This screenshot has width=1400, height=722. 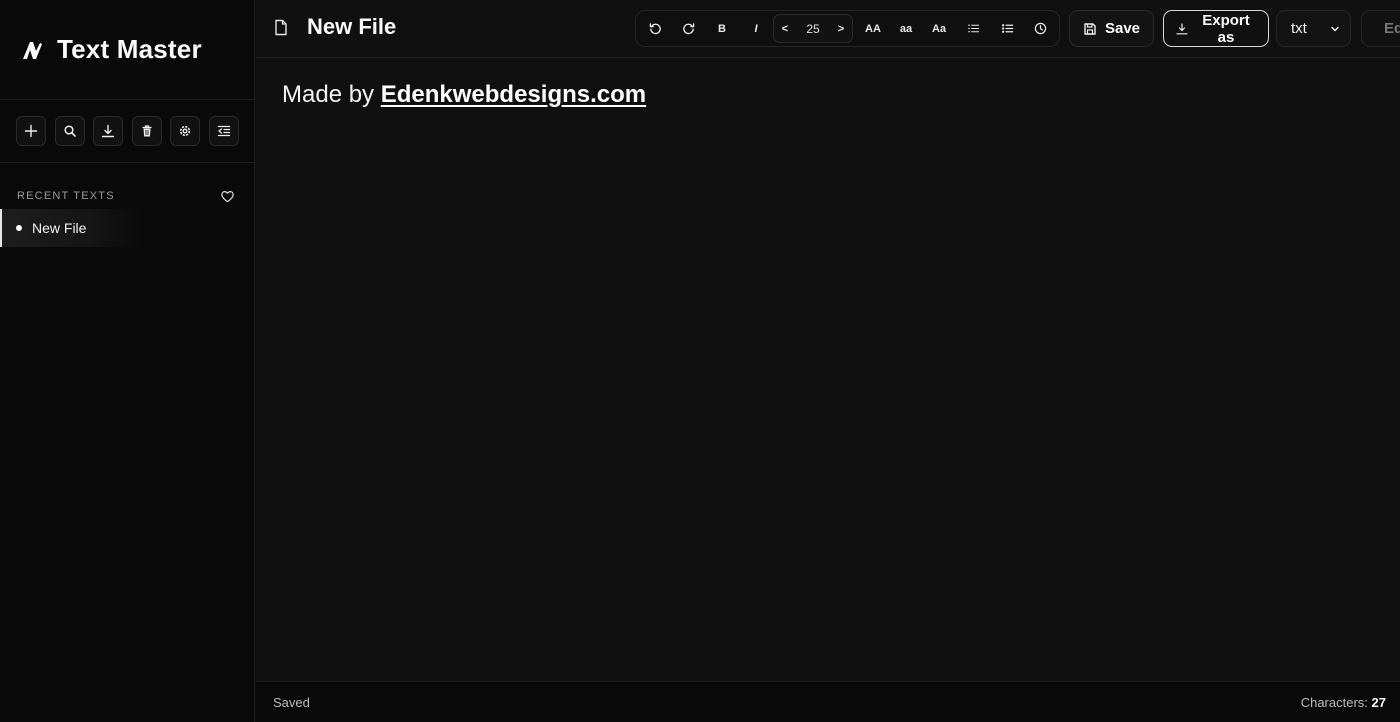 What do you see at coordinates (66, 196) in the screenshot?
I see `recent-texts-label: RECENT TEXTS` at bounding box center [66, 196].